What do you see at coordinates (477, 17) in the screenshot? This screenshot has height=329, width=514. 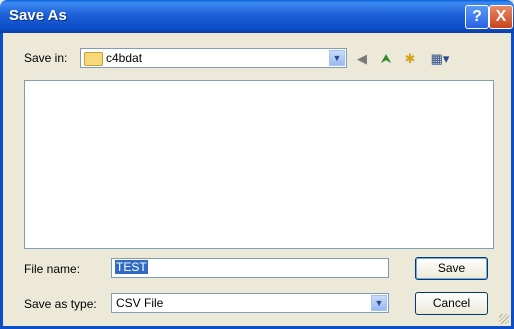 I see `help-button: ?` at bounding box center [477, 17].